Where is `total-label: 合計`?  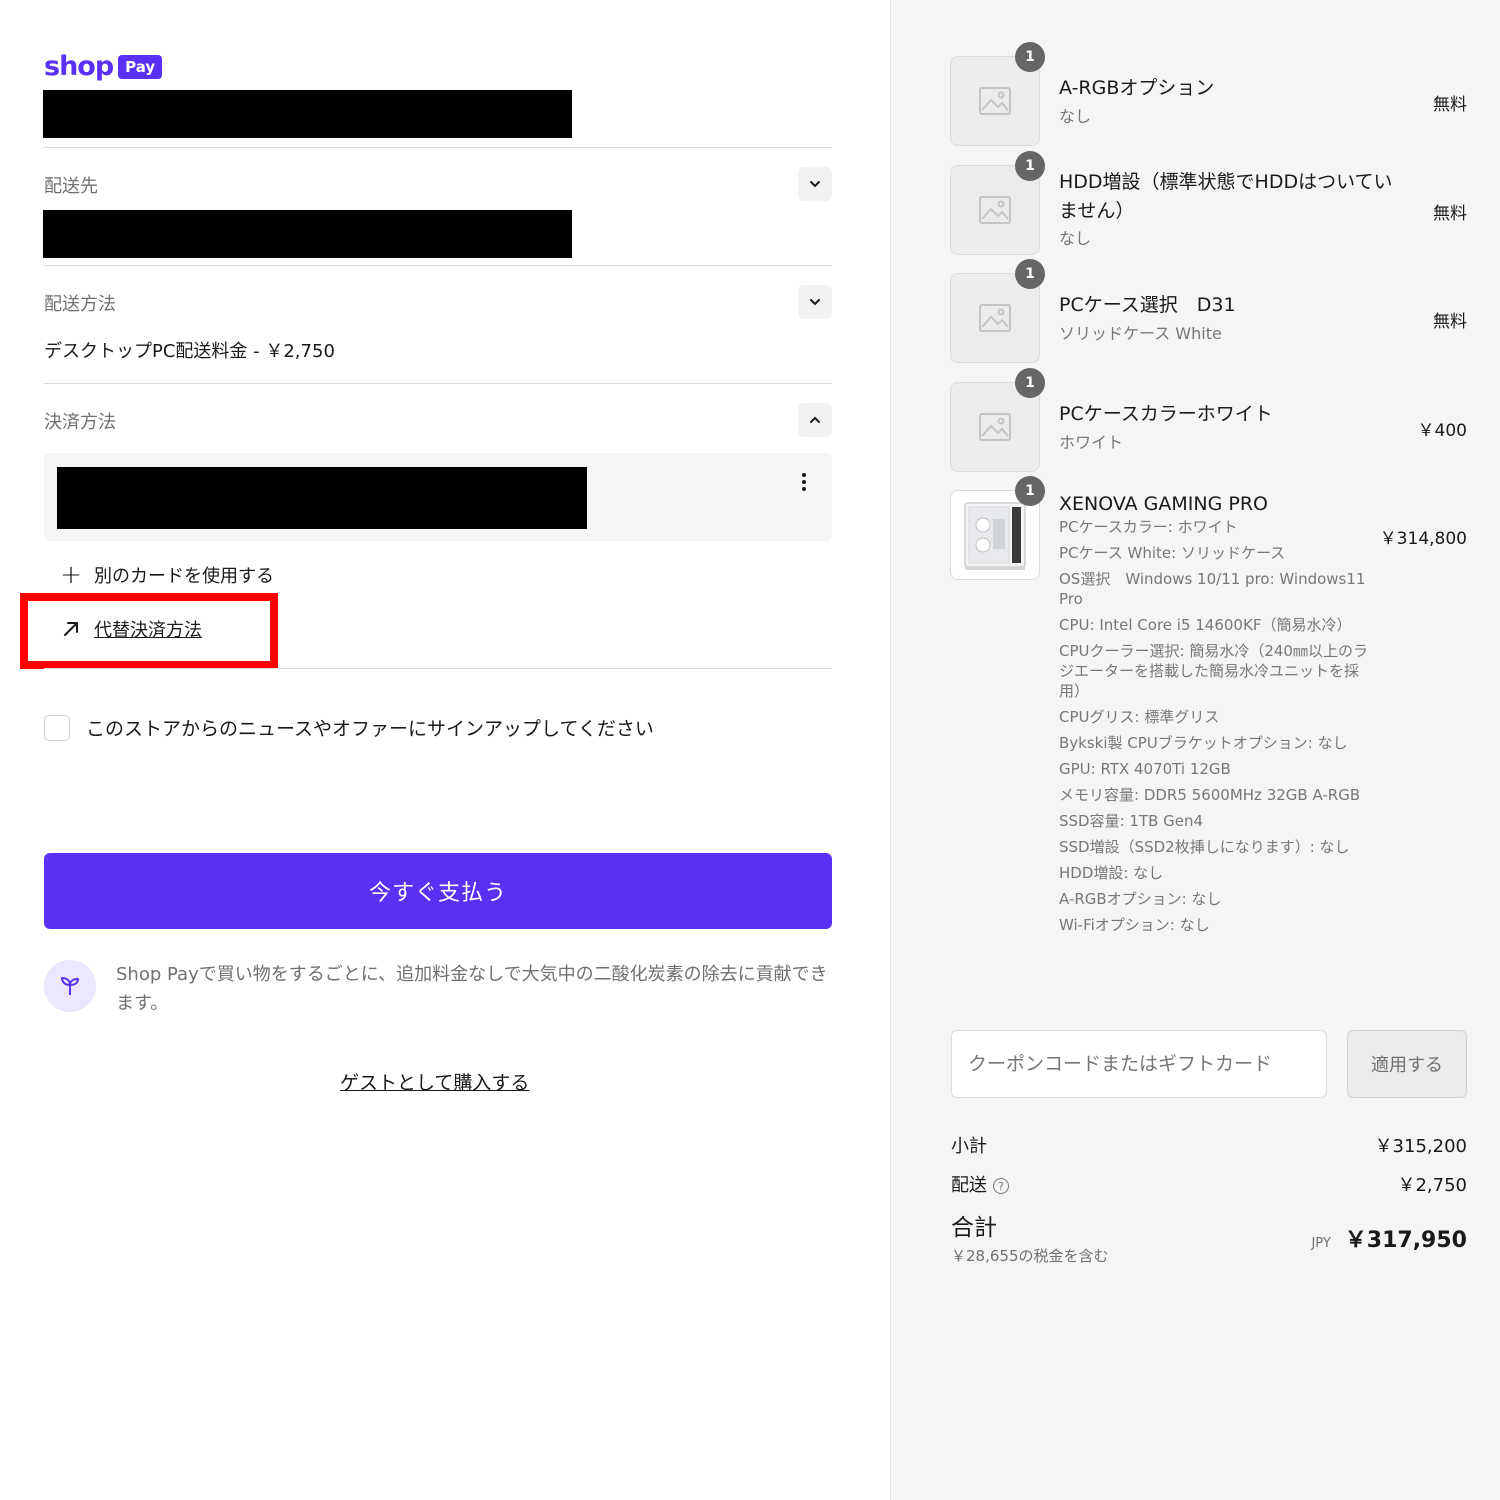
total-label: 合計 is located at coordinates (974, 1228).